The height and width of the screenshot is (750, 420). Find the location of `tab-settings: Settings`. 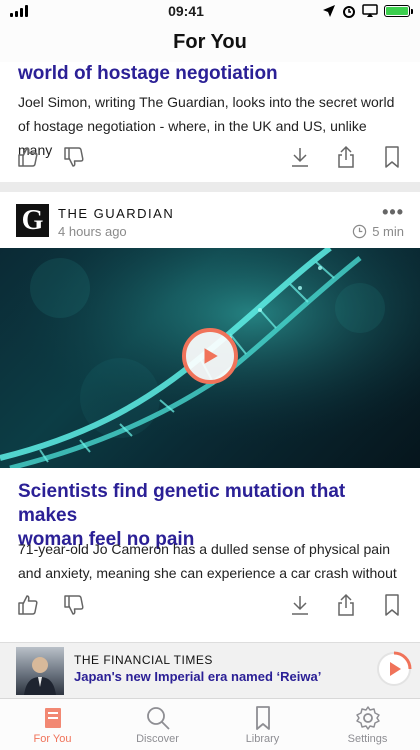

tab-settings: Settings is located at coordinates (367, 724).